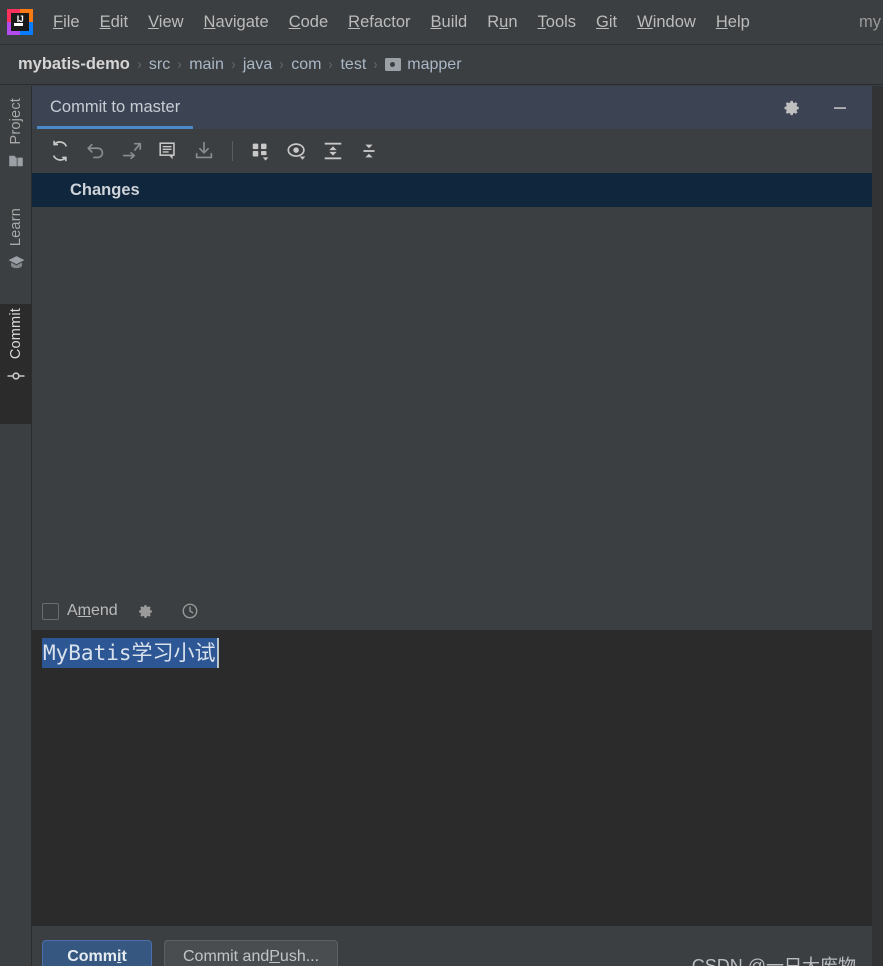 The height and width of the screenshot is (966, 883). What do you see at coordinates (792, 108) in the screenshot?
I see `settings-icon` at bounding box center [792, 108].